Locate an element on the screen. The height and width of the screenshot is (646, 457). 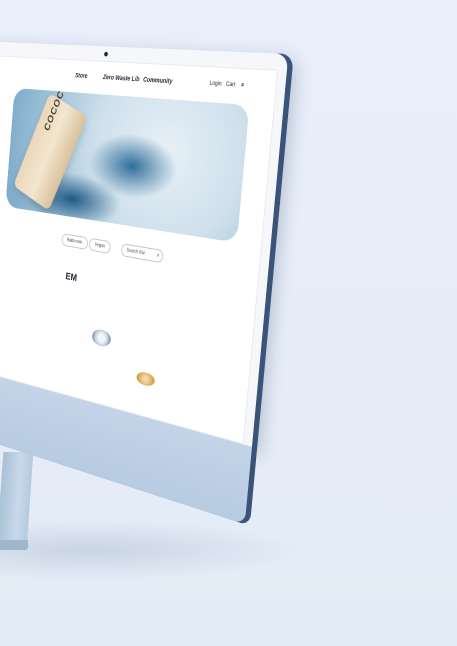
monitor-stand-foot is located at coordinates (14, 545).